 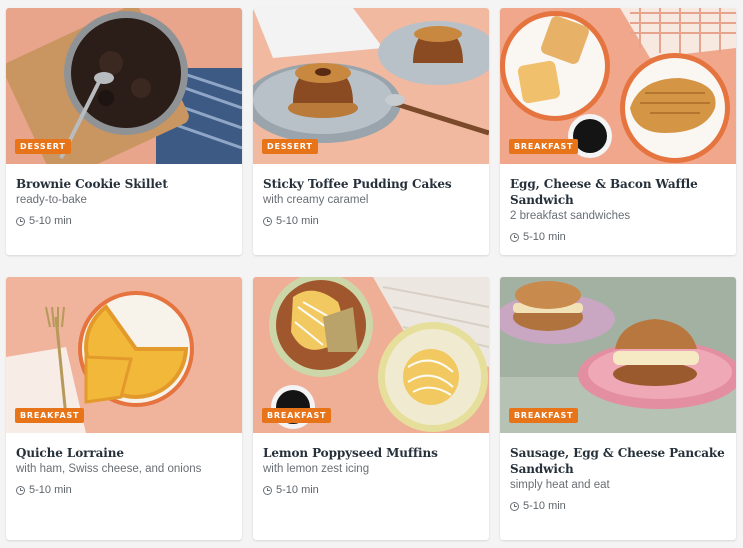 What do you see at coordinates (560, 485) in the screenshot?
I see `product-subtitle: simply heat and eat` at bounding box center [560, 485].